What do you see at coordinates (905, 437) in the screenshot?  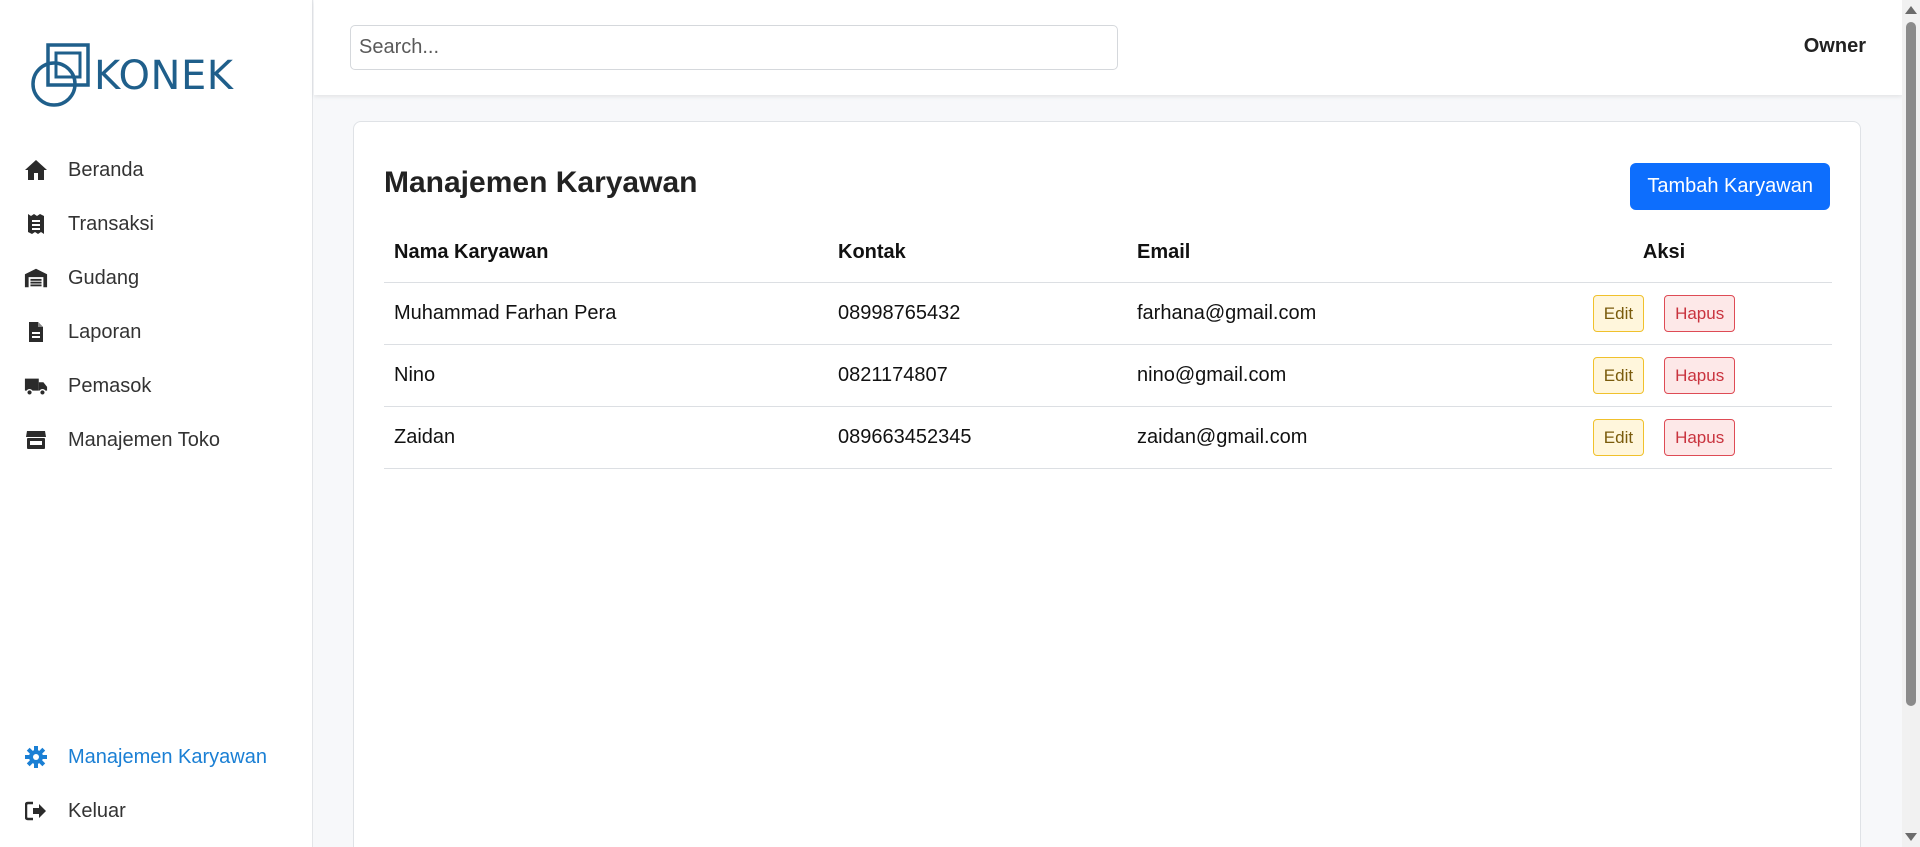 I see `employee-contact: 089663452345` at bounding box center [905, 437].